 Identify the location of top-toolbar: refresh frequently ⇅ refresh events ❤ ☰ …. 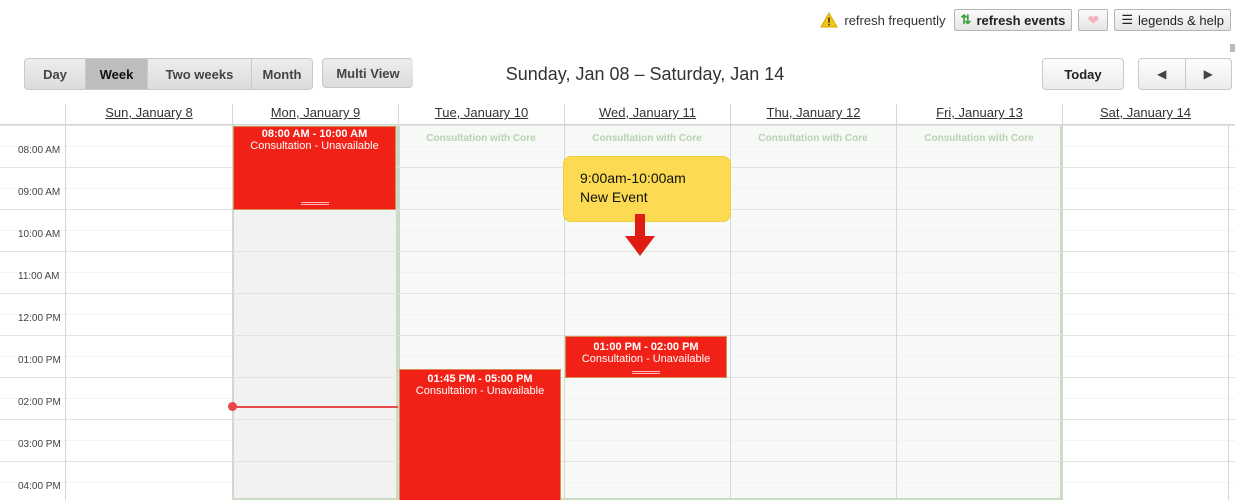
(1025, 20).